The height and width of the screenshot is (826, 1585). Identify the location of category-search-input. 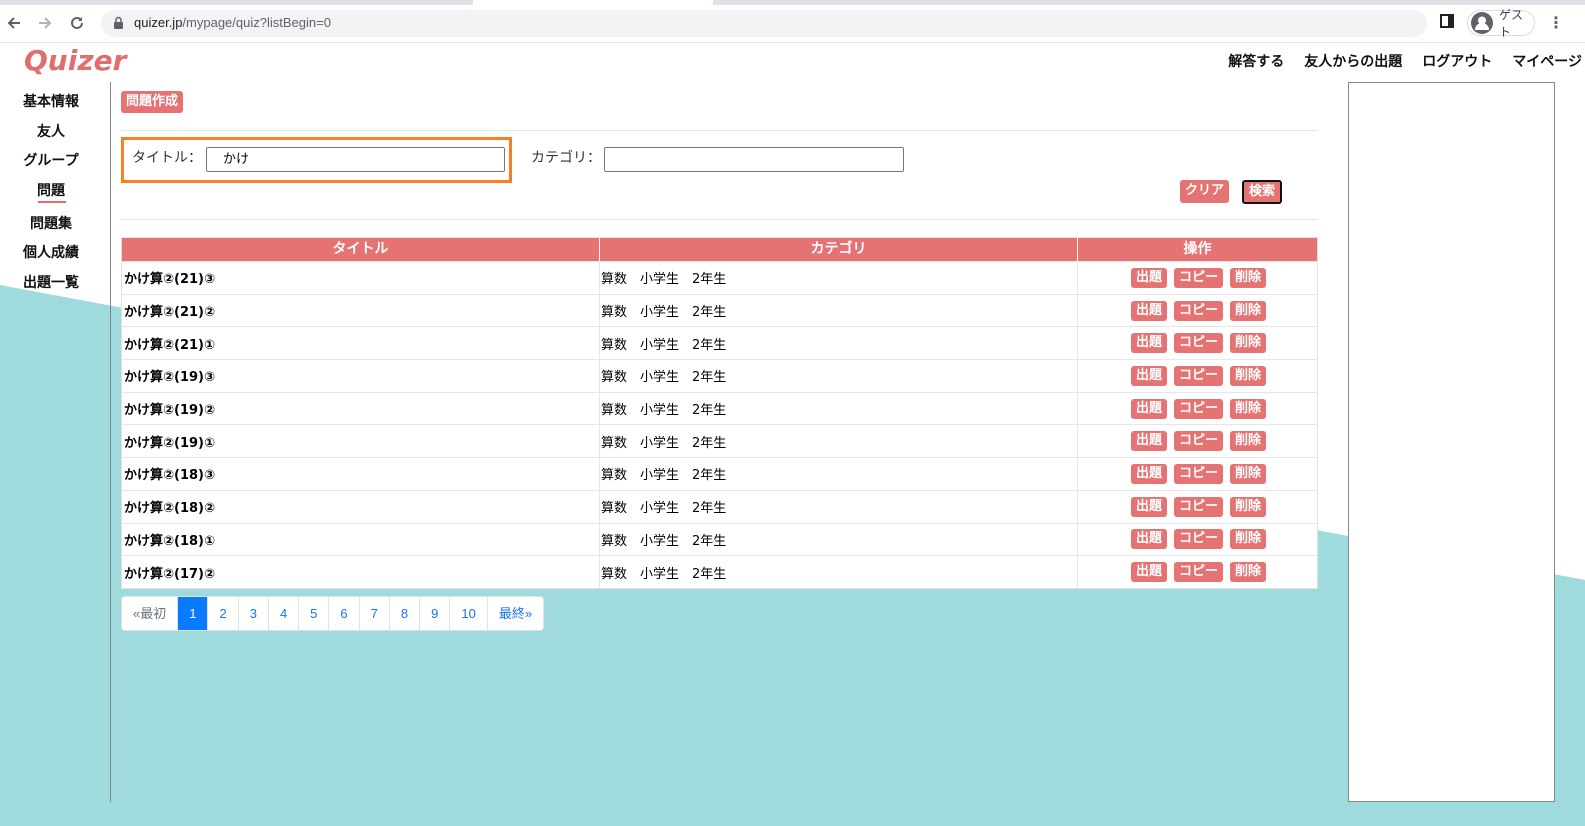
(754, 159).